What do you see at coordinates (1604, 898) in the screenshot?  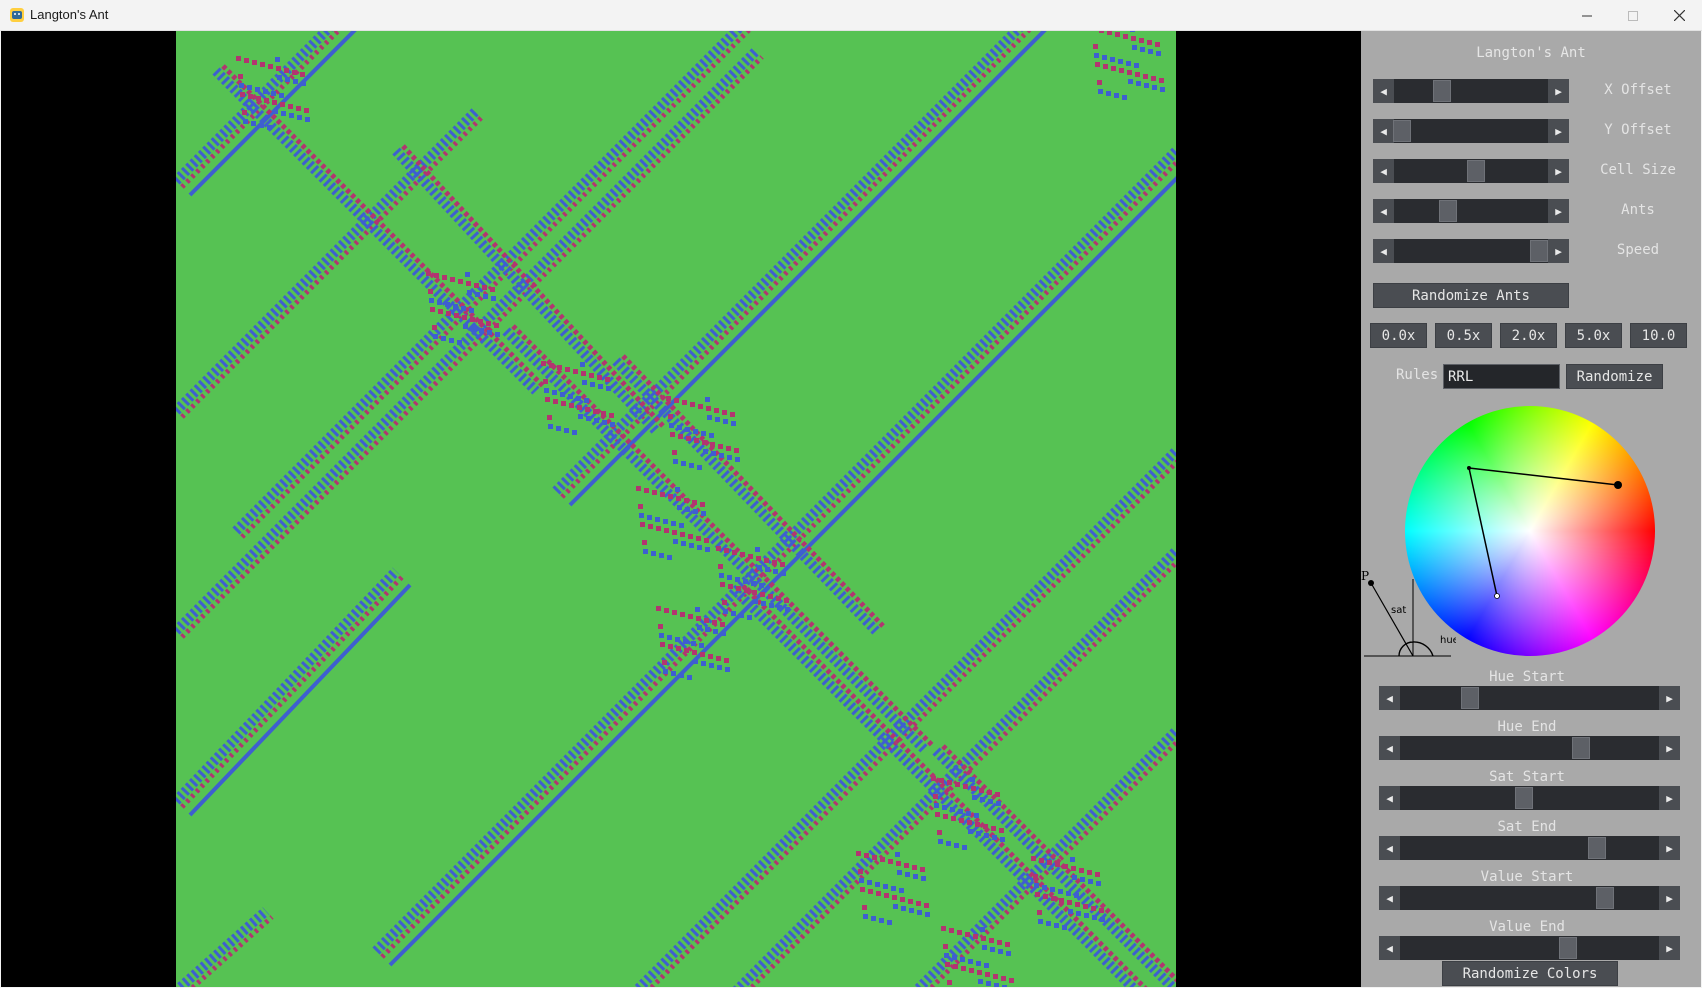 I see `value-start-thumb` at bounding box center [1604, 898].